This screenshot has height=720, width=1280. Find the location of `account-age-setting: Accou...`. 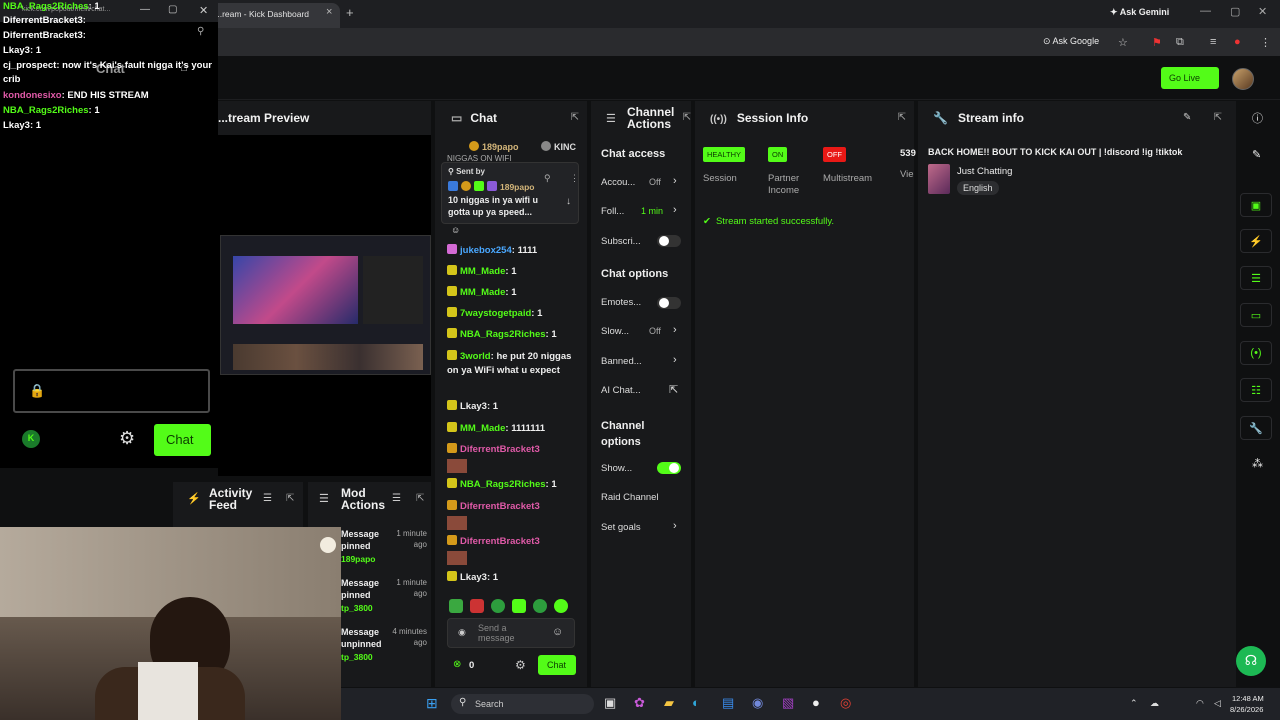

account-age-setting: Accou... is located at coordinates (618, 182).